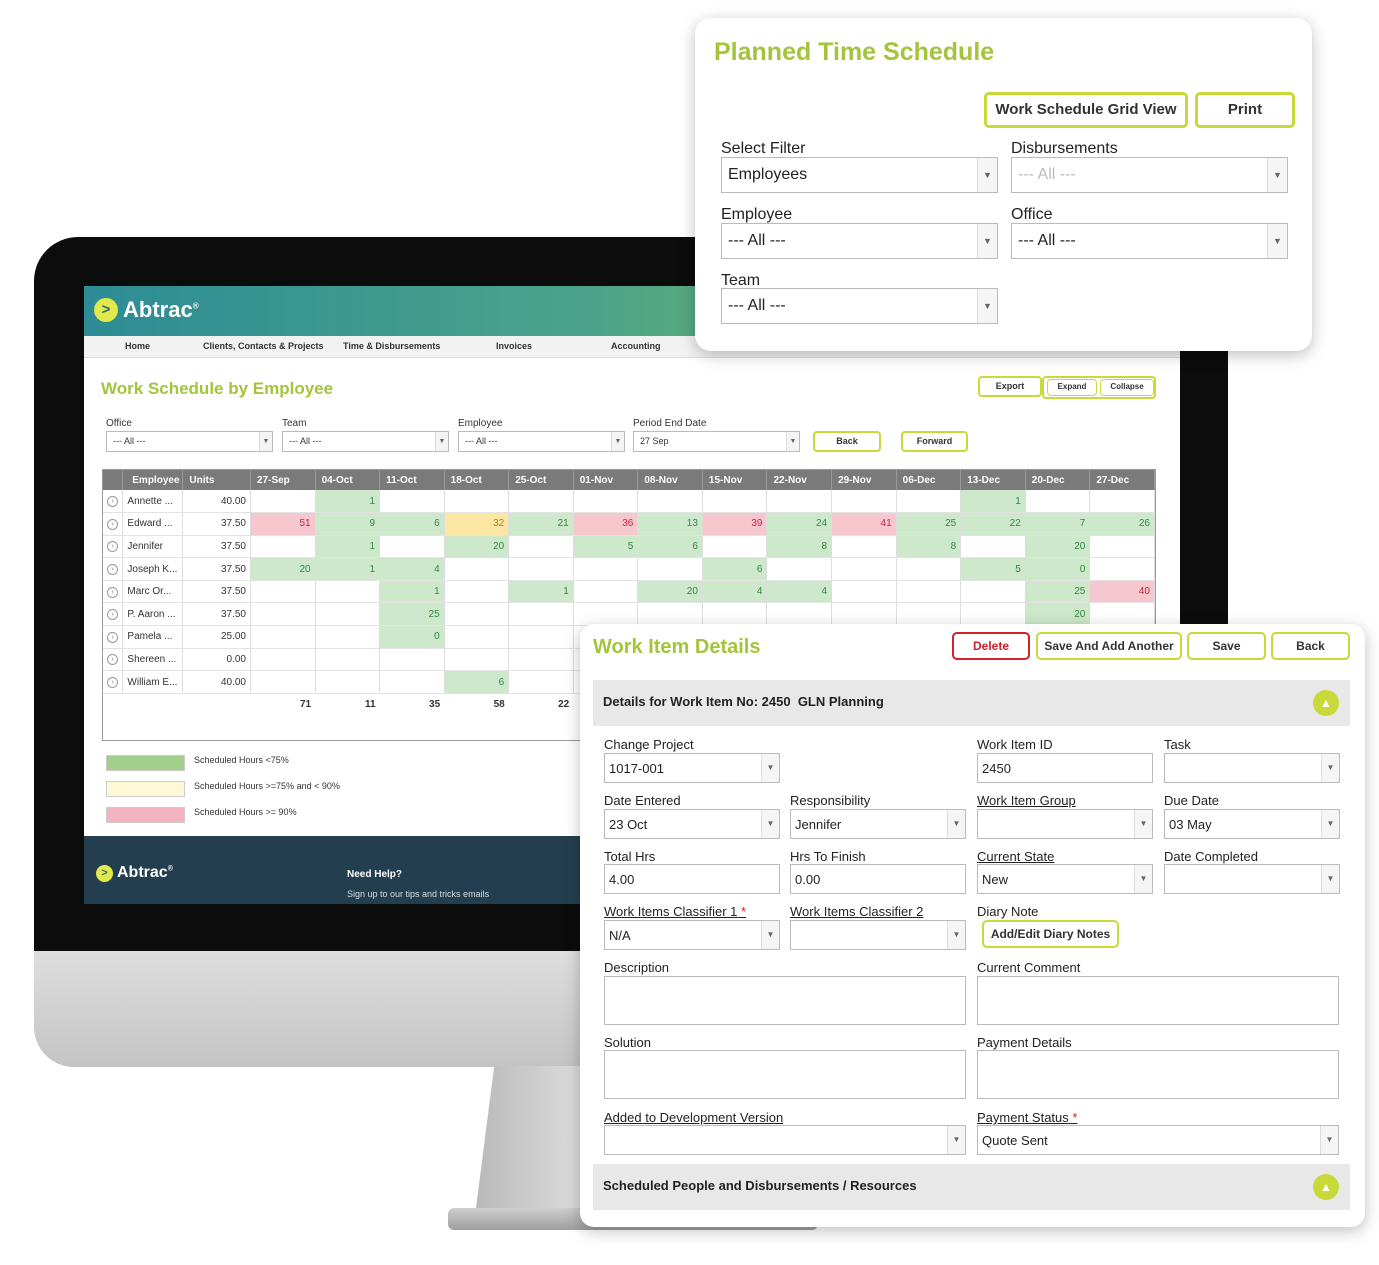  Describe the element at coordinates (348, 524) in the screenshot. I see `schedule-hours-cell: 9` at that location.